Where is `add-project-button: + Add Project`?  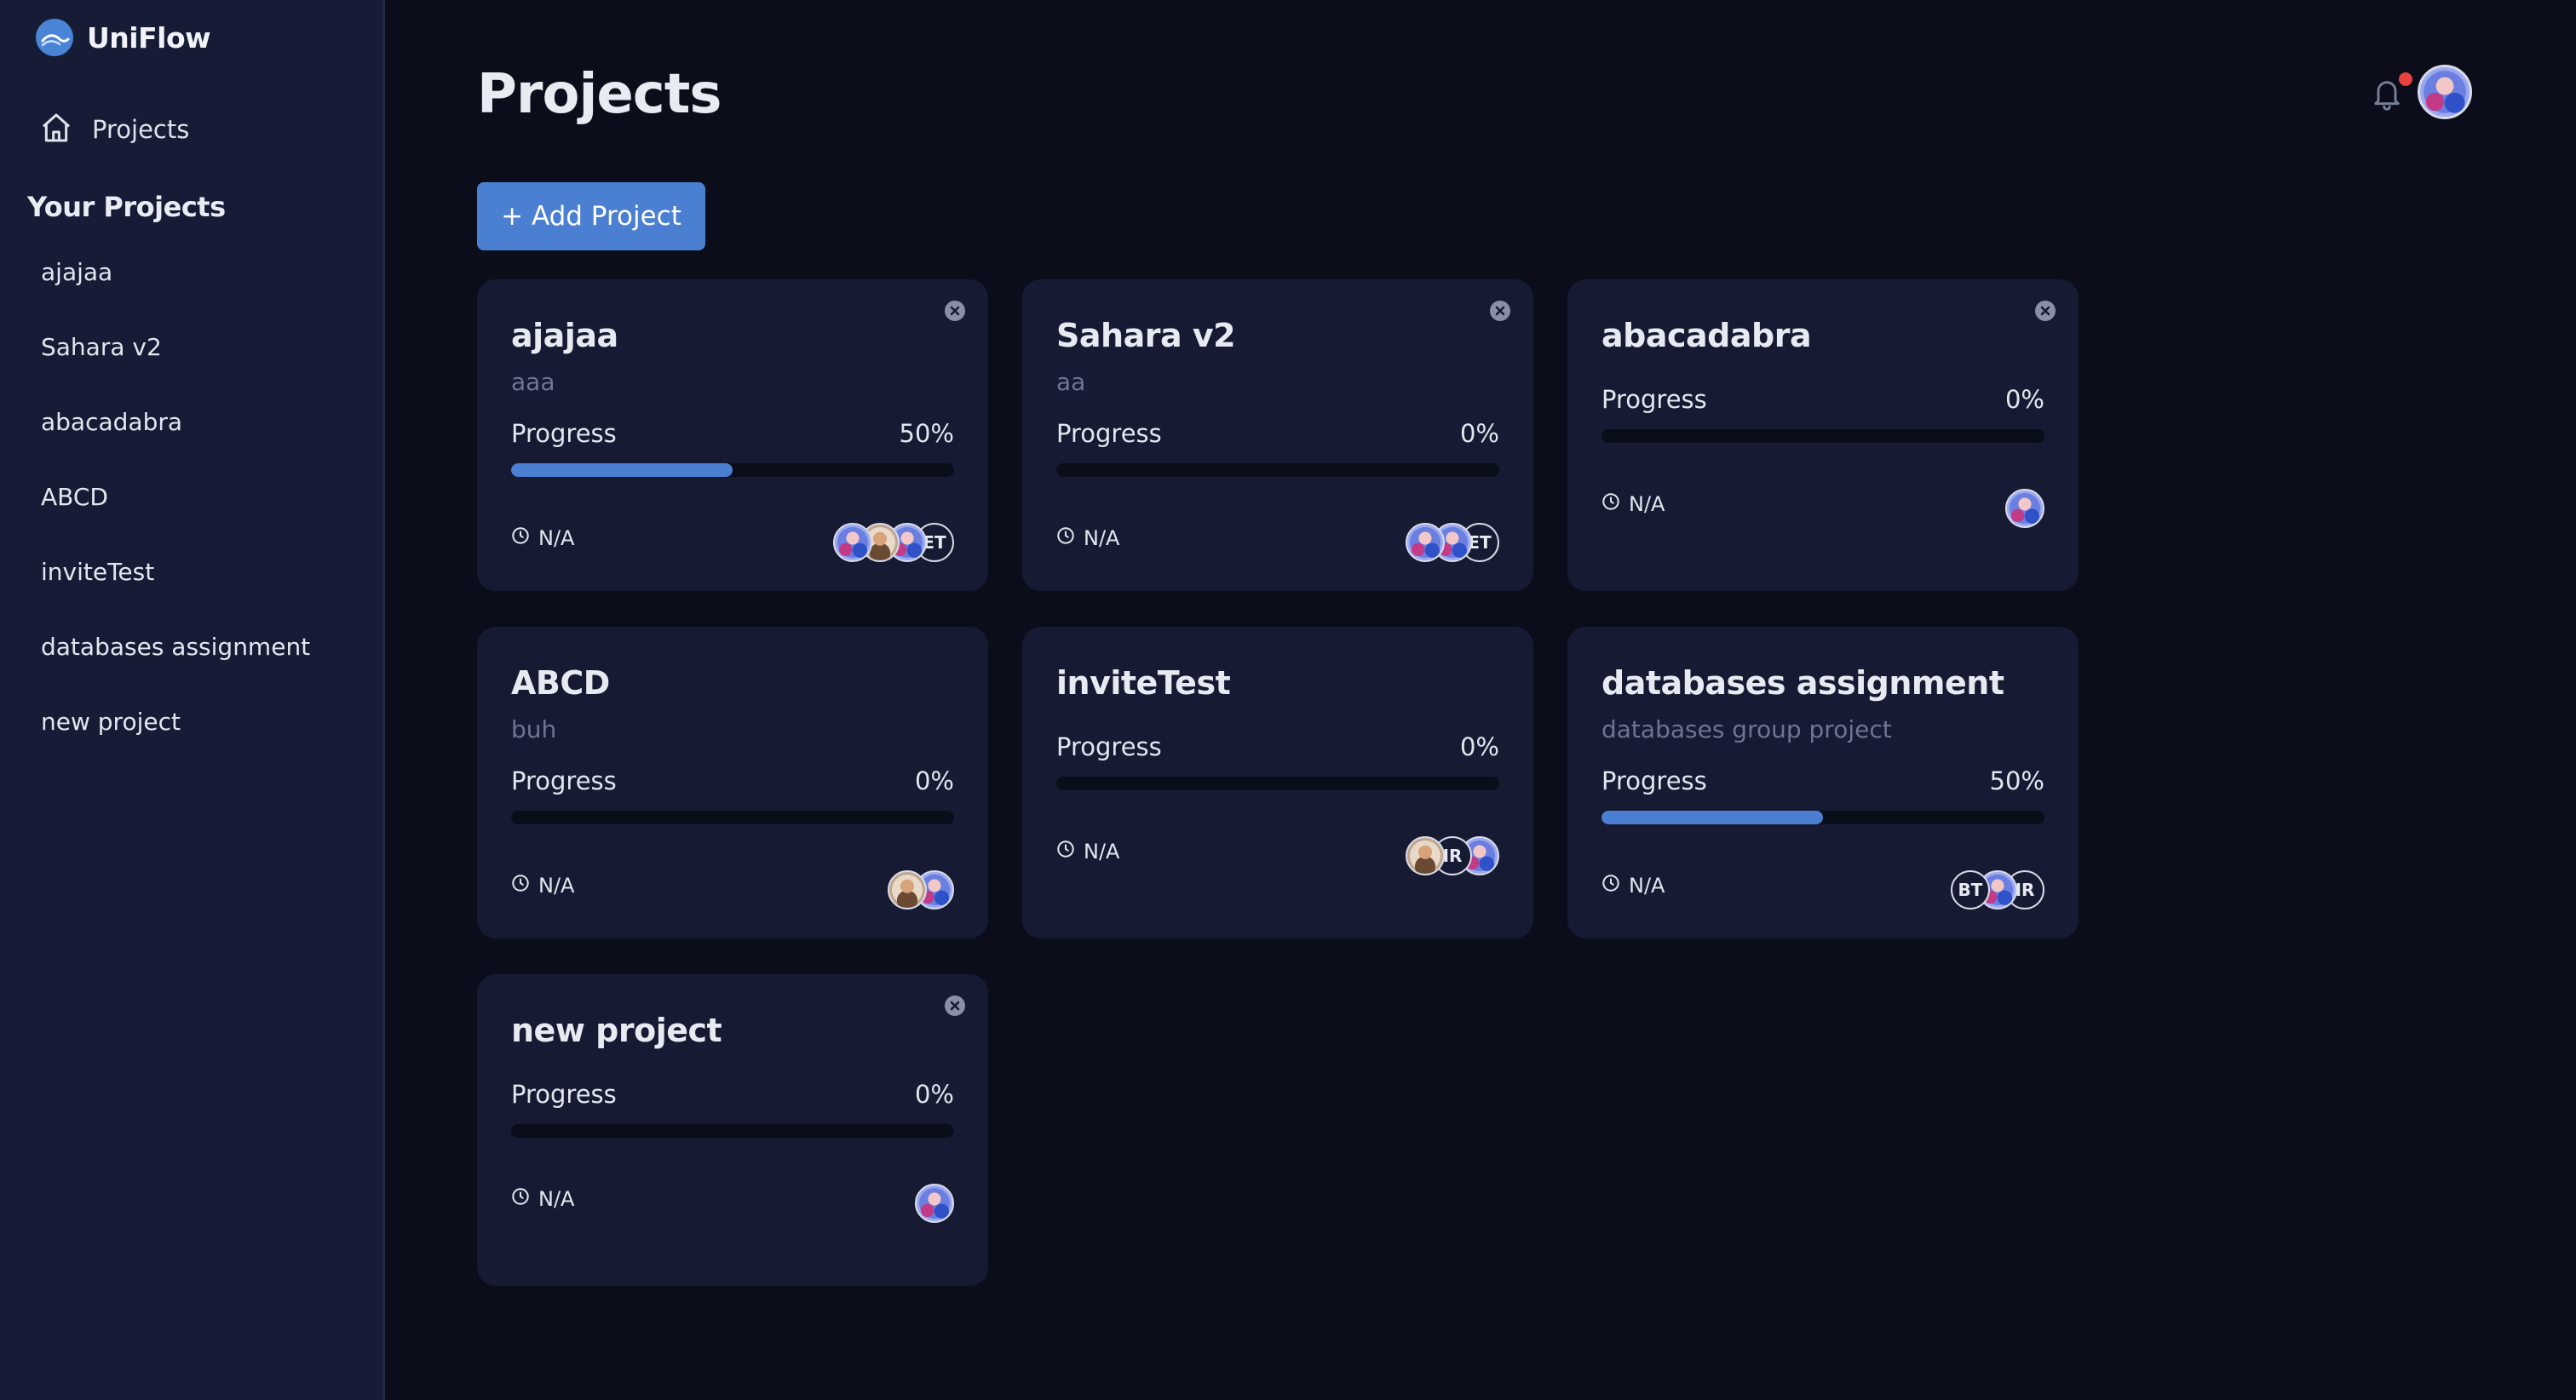
add-project-button: + Add Project is located at coordinates (591, 216).